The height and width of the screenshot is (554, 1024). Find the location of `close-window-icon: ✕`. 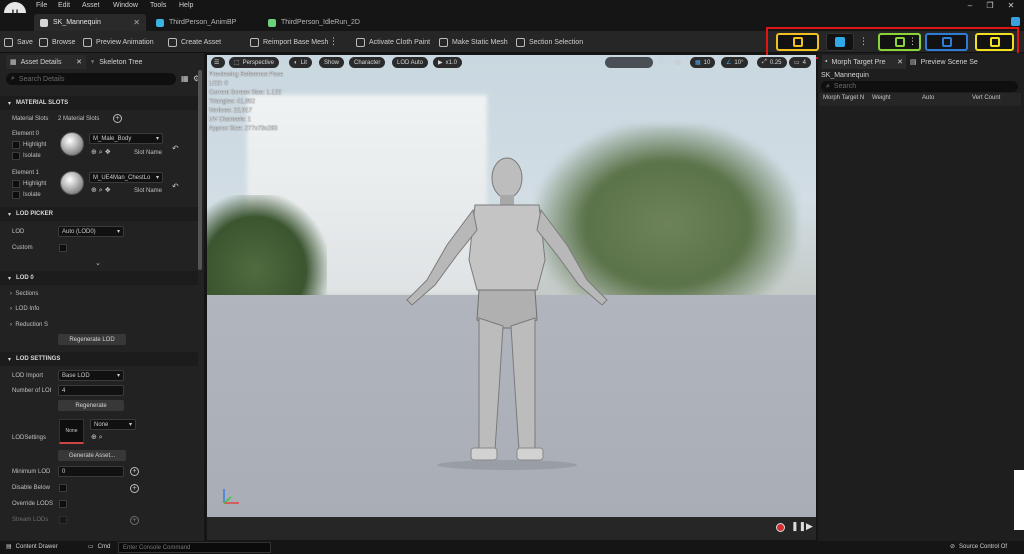

close-window-icon: ✕ is located at coordinates (1011, 6).